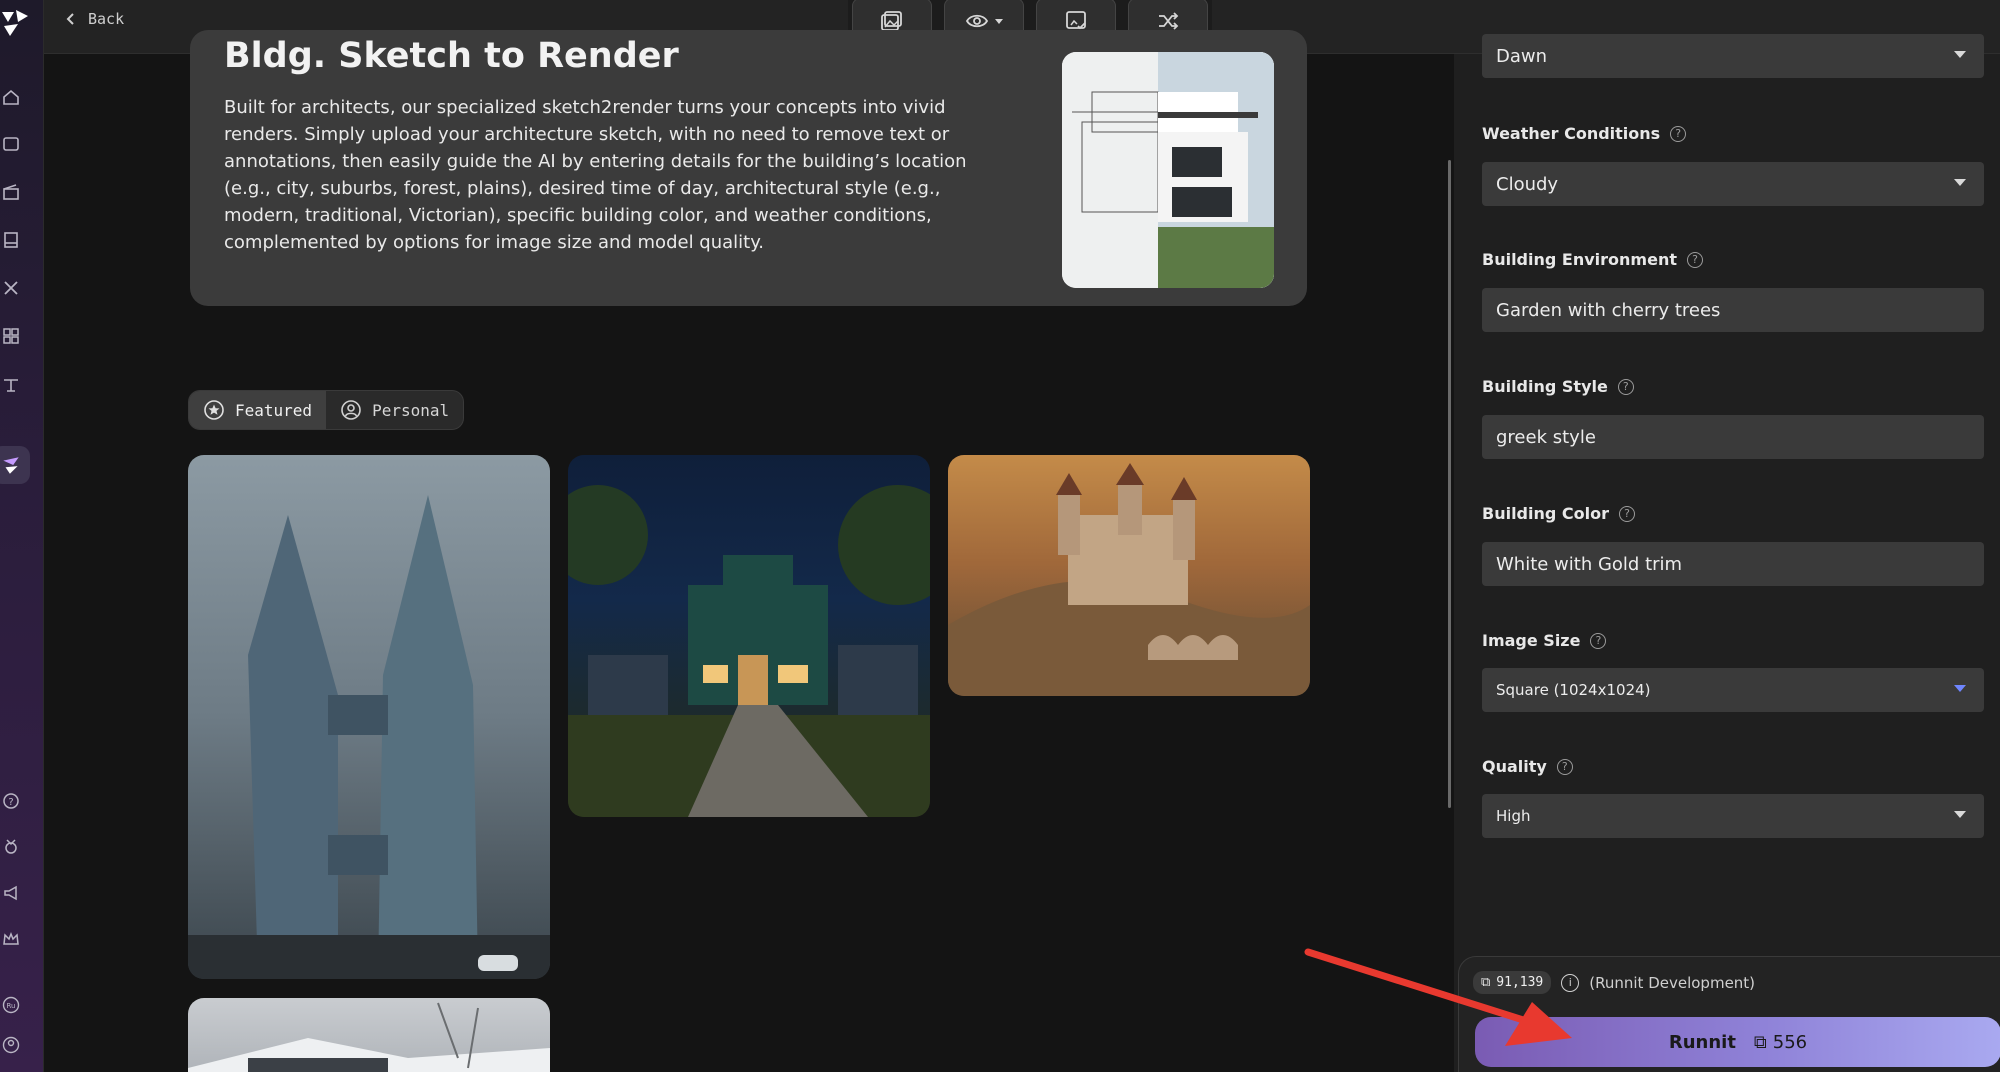 The height and width of the screenshot is (1072, 2000). What do you see at coordinates (1531, 640) in the screenshot?
I see `size-label-text: Image Size` at bounding box center [1531, 640].